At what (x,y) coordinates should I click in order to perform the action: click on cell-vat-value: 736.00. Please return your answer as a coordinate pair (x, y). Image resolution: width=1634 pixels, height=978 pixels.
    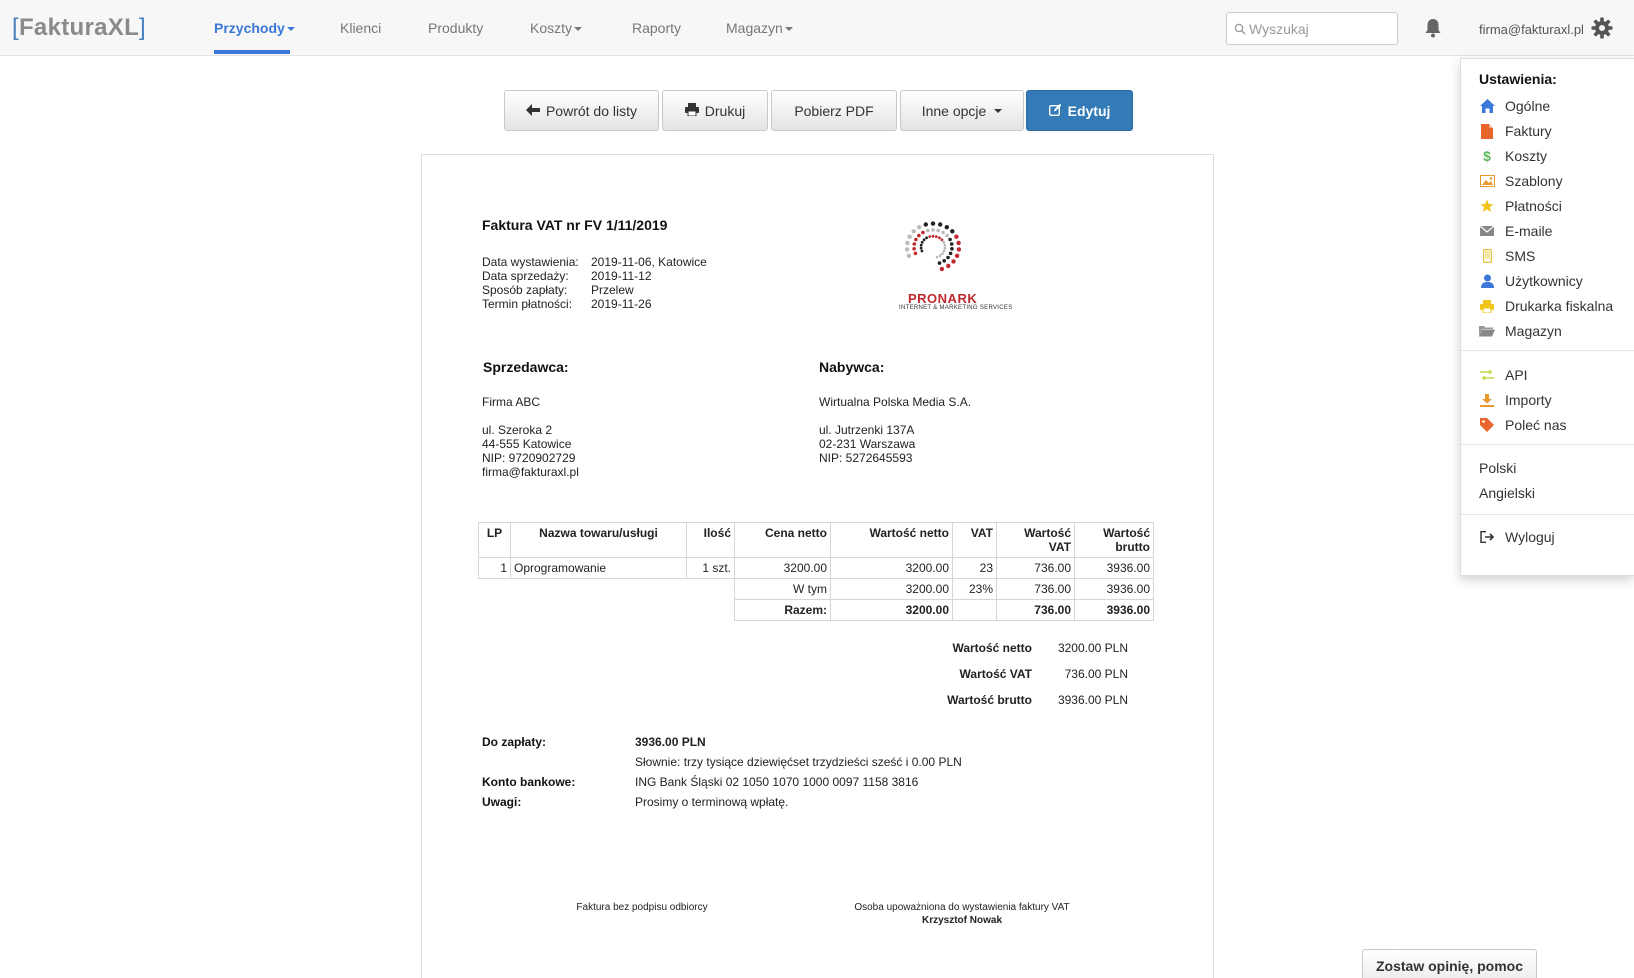
    Looking at the image, I should click on (1035, 568).